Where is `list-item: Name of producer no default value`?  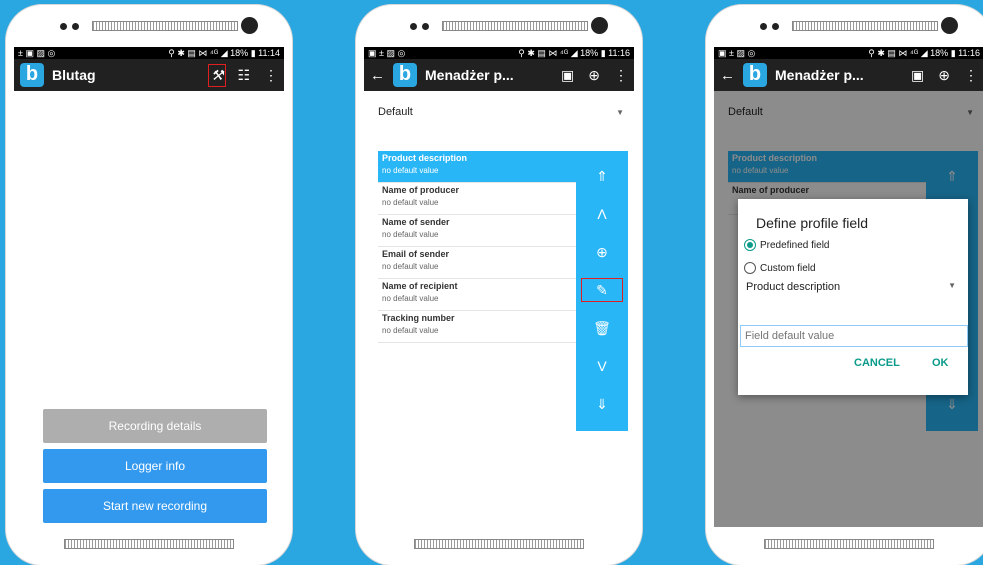
list-item: Name of producer no default value is located at coordinates (477, 199).